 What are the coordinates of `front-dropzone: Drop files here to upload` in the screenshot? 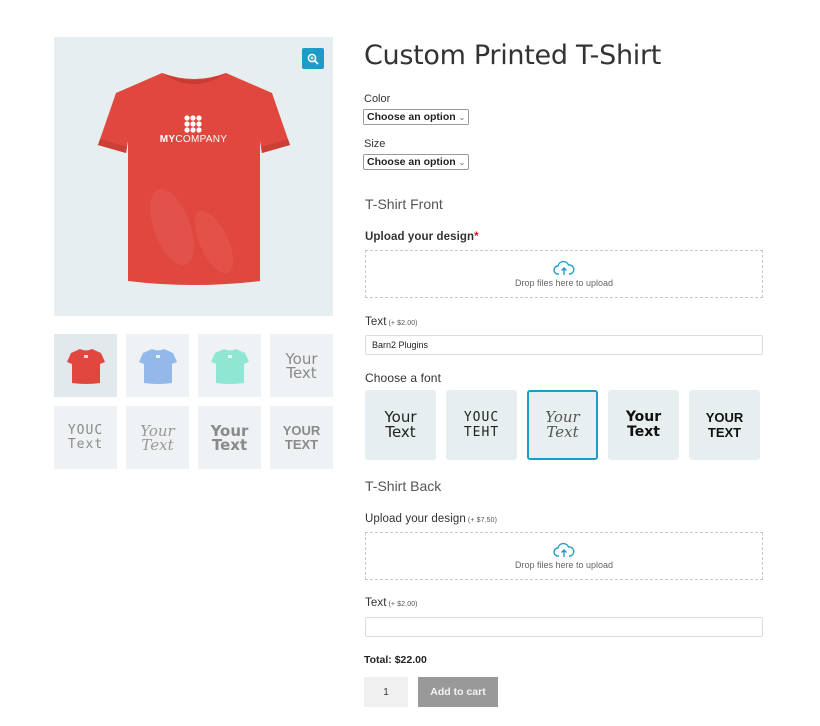 It's located at (564, 274).